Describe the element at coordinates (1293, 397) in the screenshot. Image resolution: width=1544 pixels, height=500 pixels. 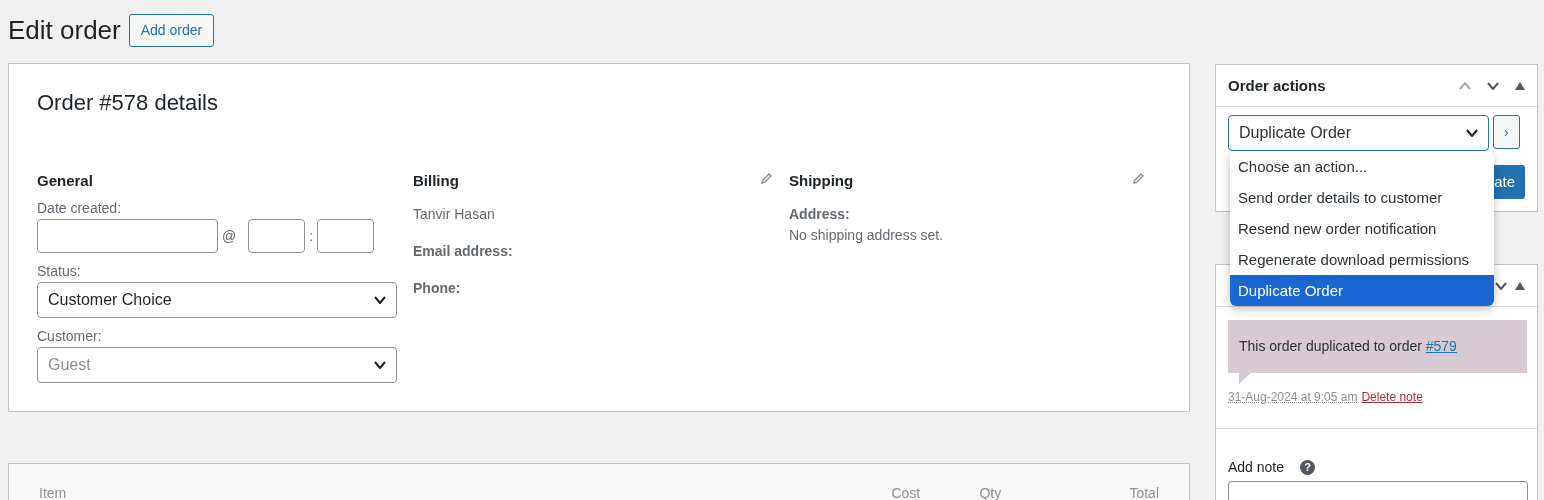
I see `note-date: 31-Aug-2024 at 9:05 am` at that location.